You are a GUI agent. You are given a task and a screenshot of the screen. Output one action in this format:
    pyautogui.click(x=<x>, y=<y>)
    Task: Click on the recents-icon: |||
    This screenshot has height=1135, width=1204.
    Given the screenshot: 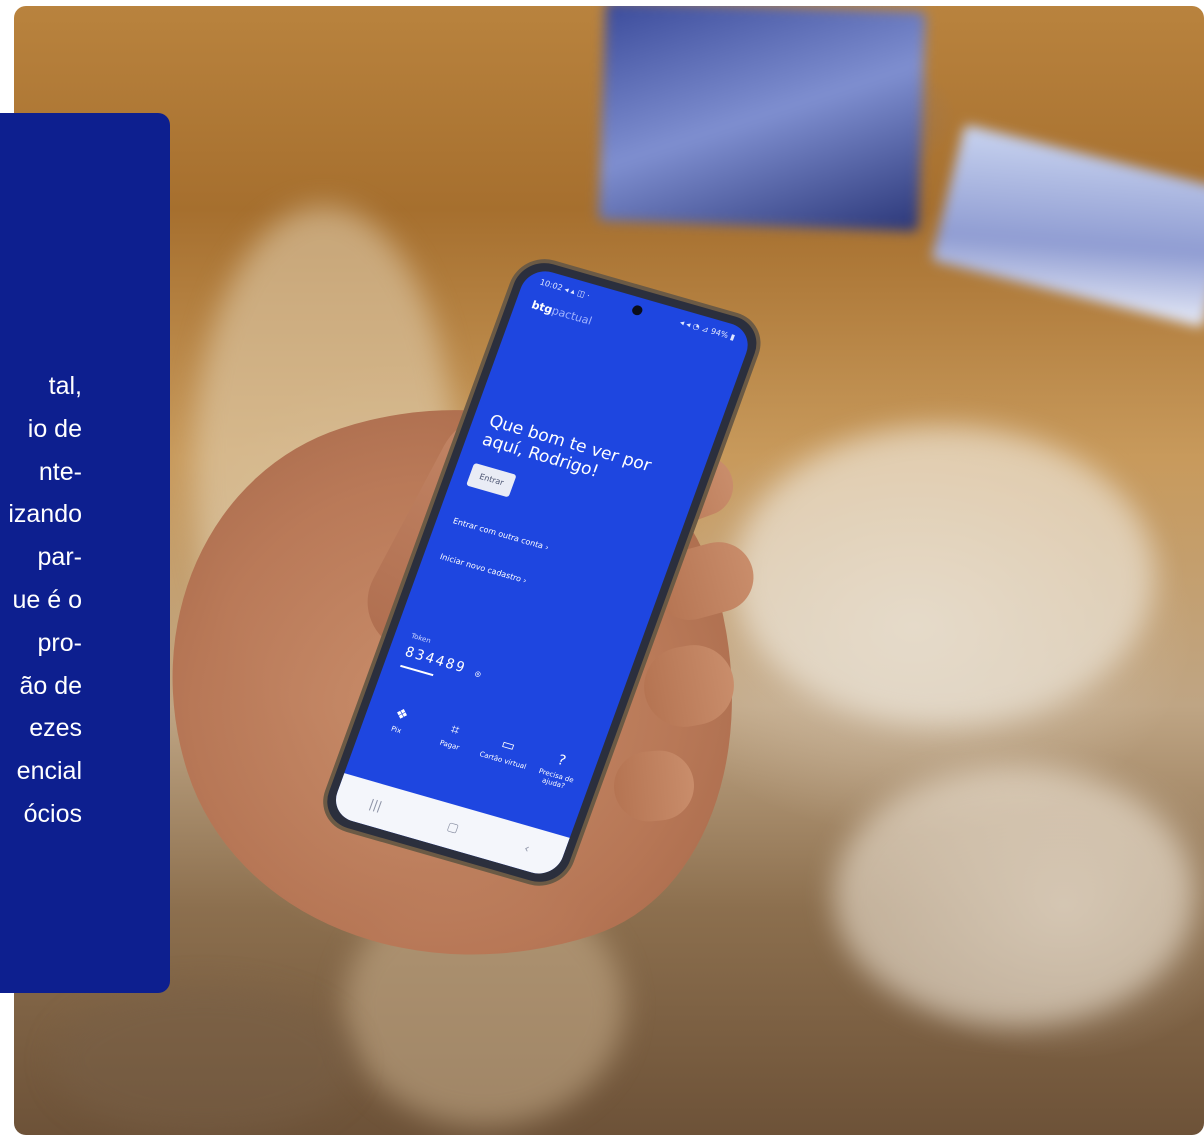 What is the action you would take?
    pyautogui.click(x=375, y=805)
    